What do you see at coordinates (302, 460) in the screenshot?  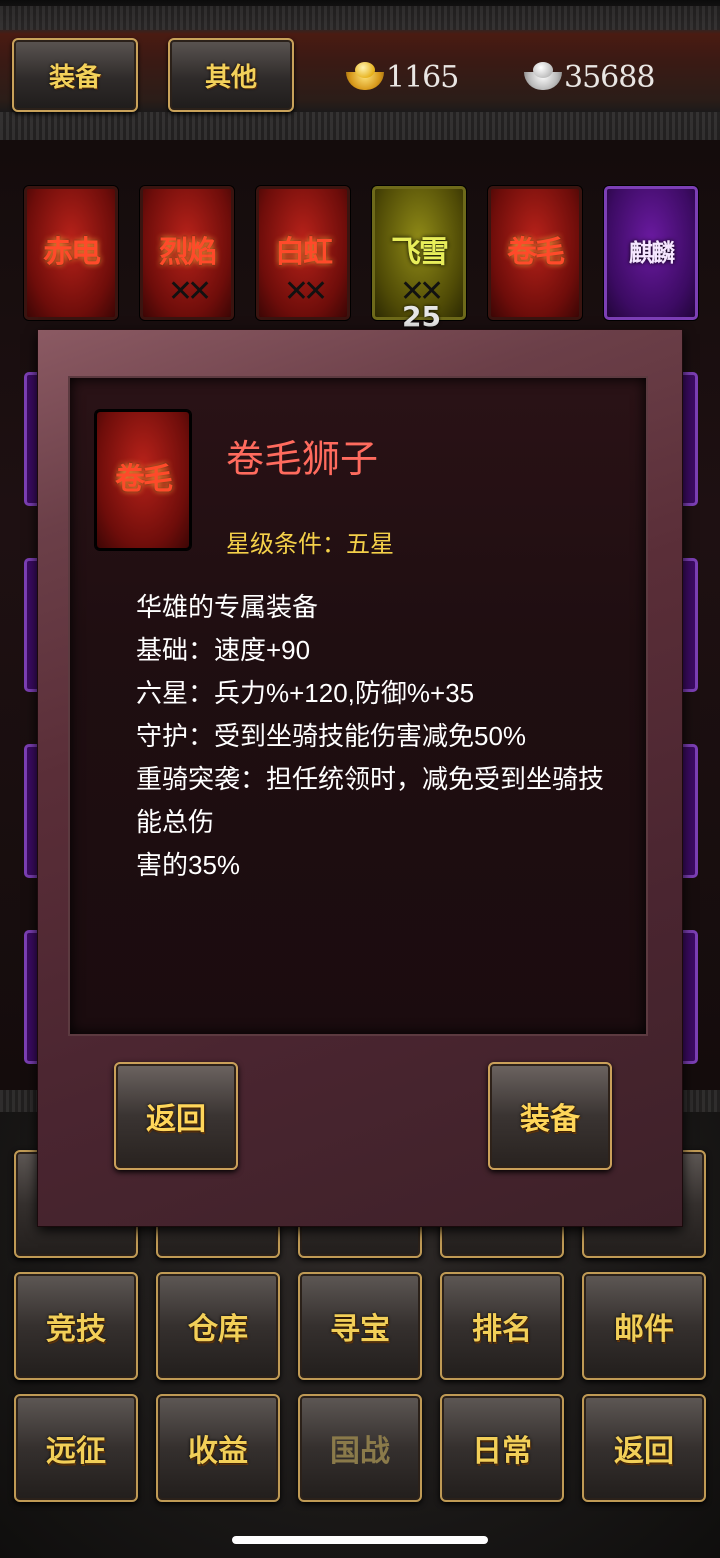 I see `item-title: 卷毛狮子` at bounding box center [302, 460].